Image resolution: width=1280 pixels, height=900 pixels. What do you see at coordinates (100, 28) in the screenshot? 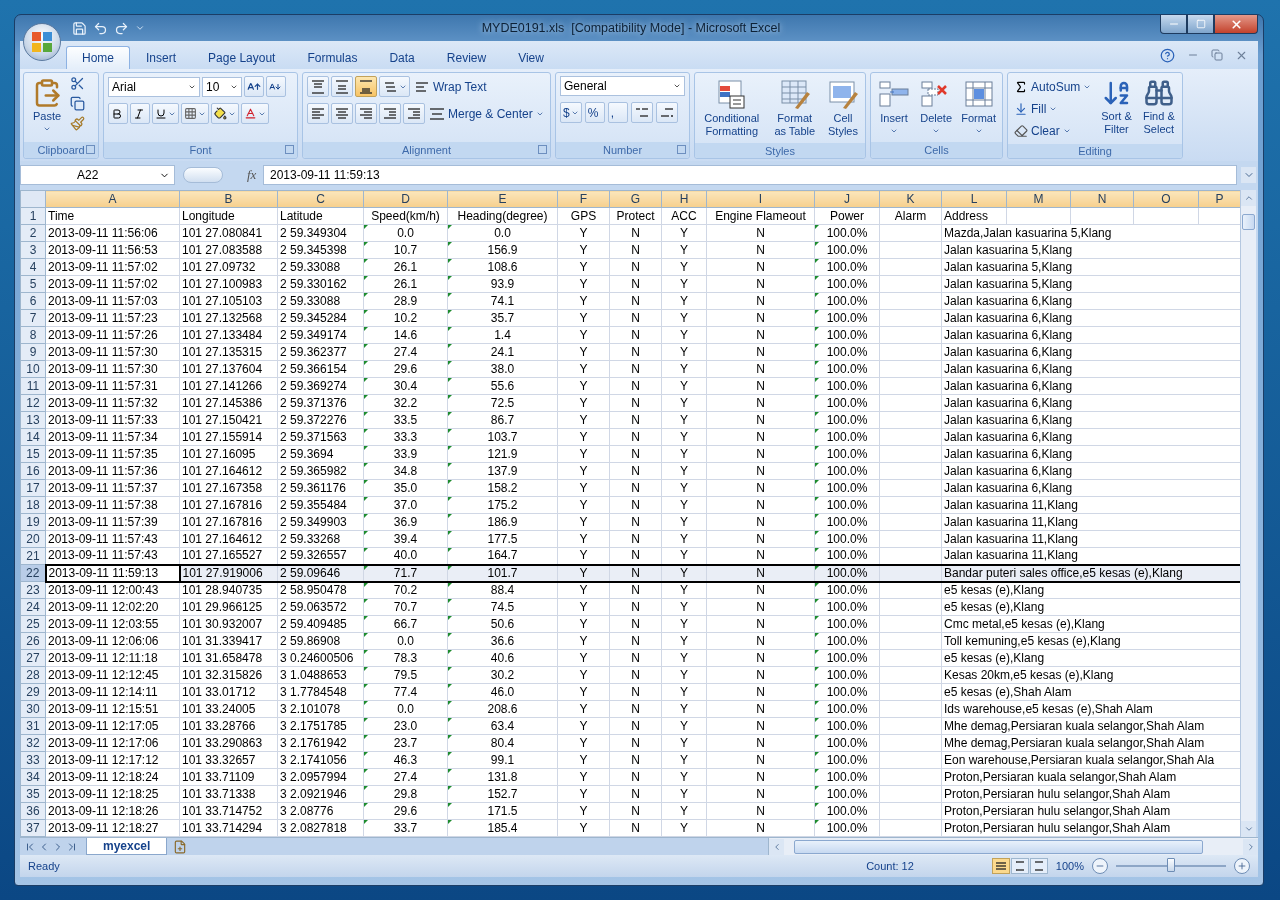
I see `undo-icon` at bounding box center [100, 28].